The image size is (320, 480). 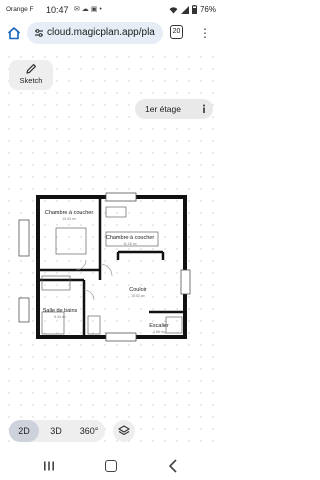 What do you see at coordinates (204, 109) in the screenshot?
I see `info-icon` at bounding box center [204, 109].